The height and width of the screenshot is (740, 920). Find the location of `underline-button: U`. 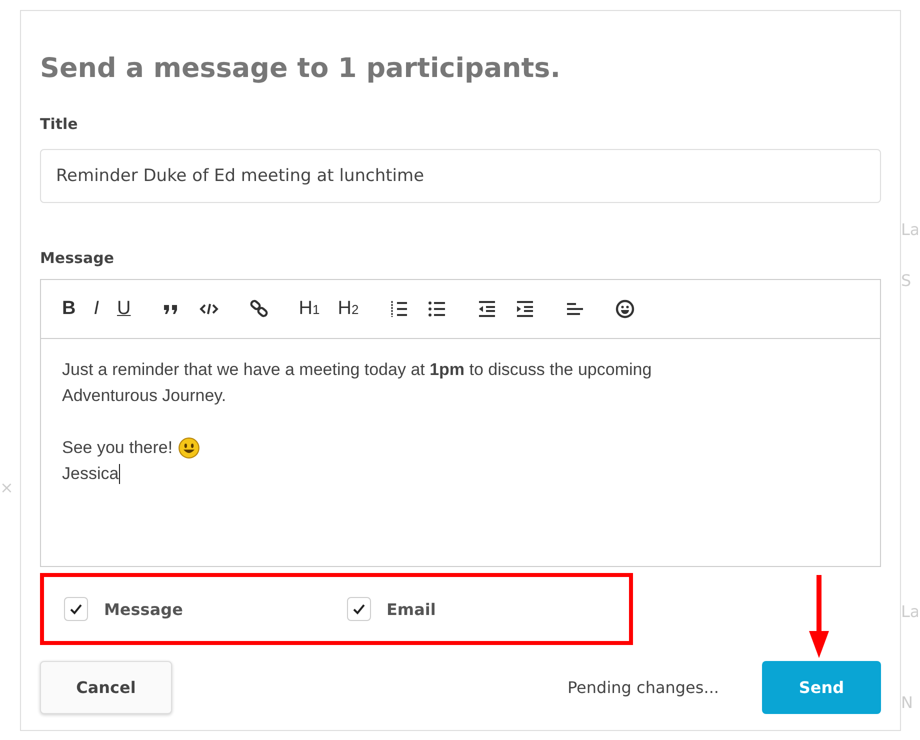

underline-button: U is located at coordinates (124, 309).